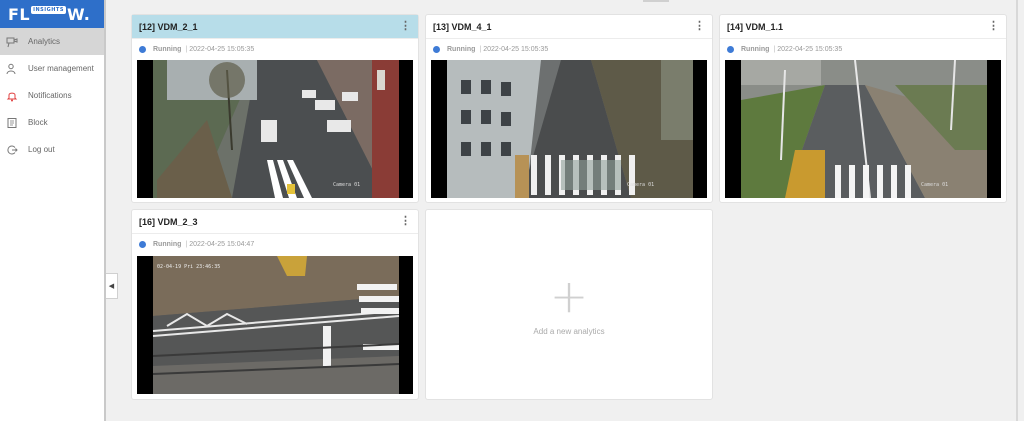  What do you see at coordinates (12, 123) in the screenshot?
I see `block-icon` at bounding box center [12, 123].